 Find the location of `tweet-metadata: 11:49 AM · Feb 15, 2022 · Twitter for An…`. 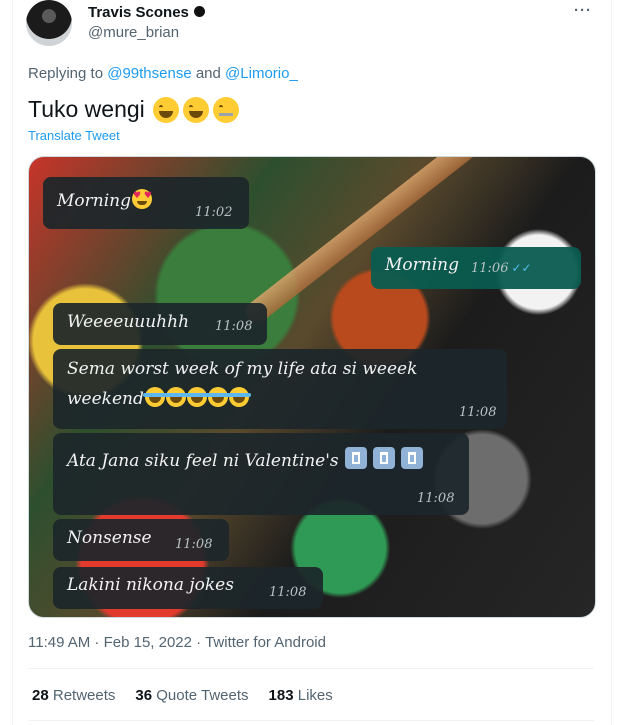

tweet-metadata: 11:49 AM · Feb 15, 2022 · Twitter for An… is located at coordinates (177, 642).